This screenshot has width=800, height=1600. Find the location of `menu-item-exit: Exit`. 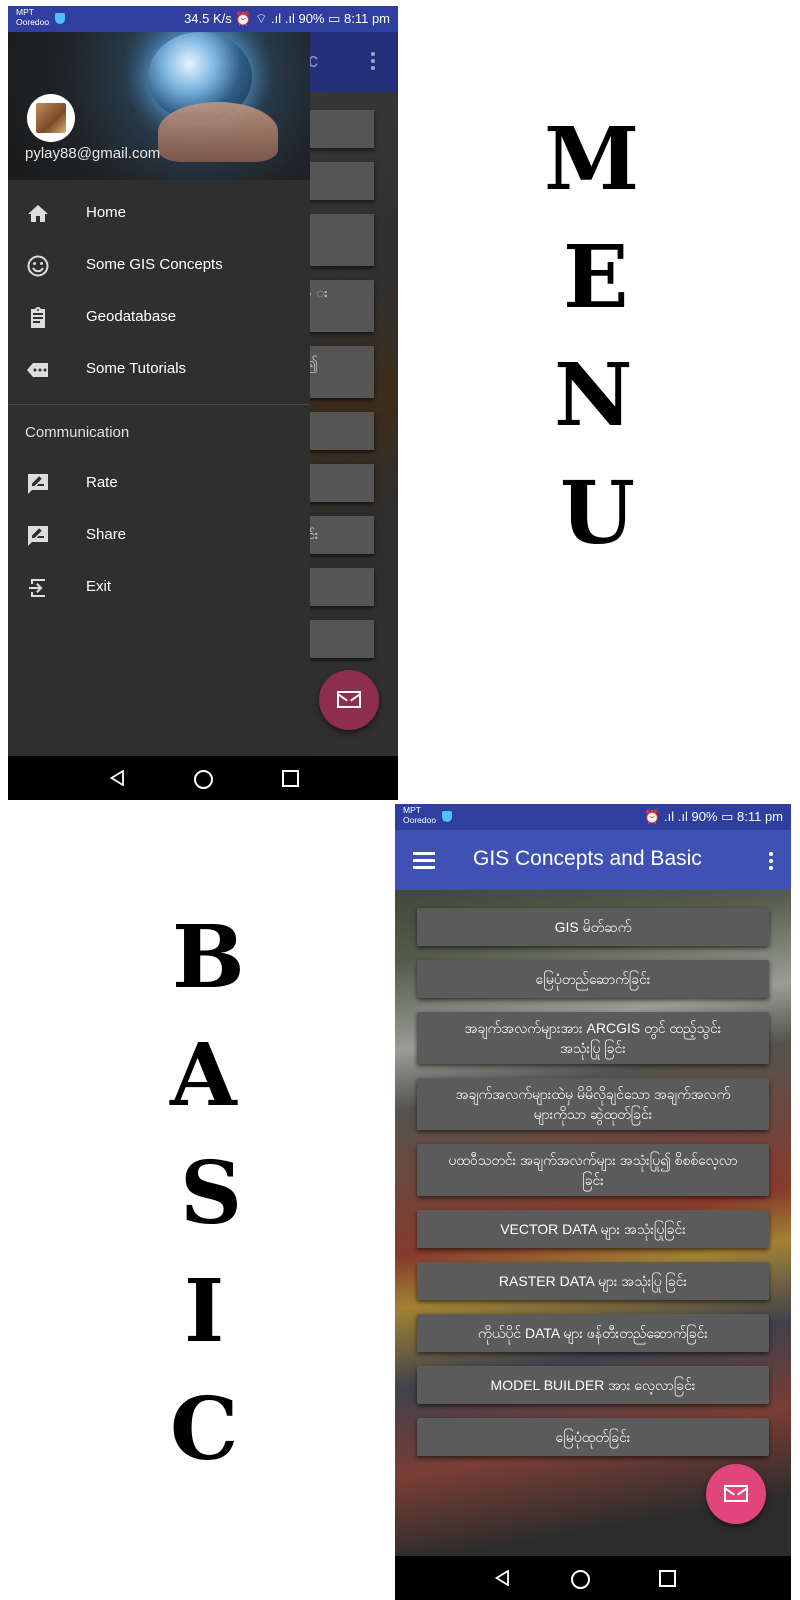

menu-item-exit: Exit is located at coordinates (159, 588).